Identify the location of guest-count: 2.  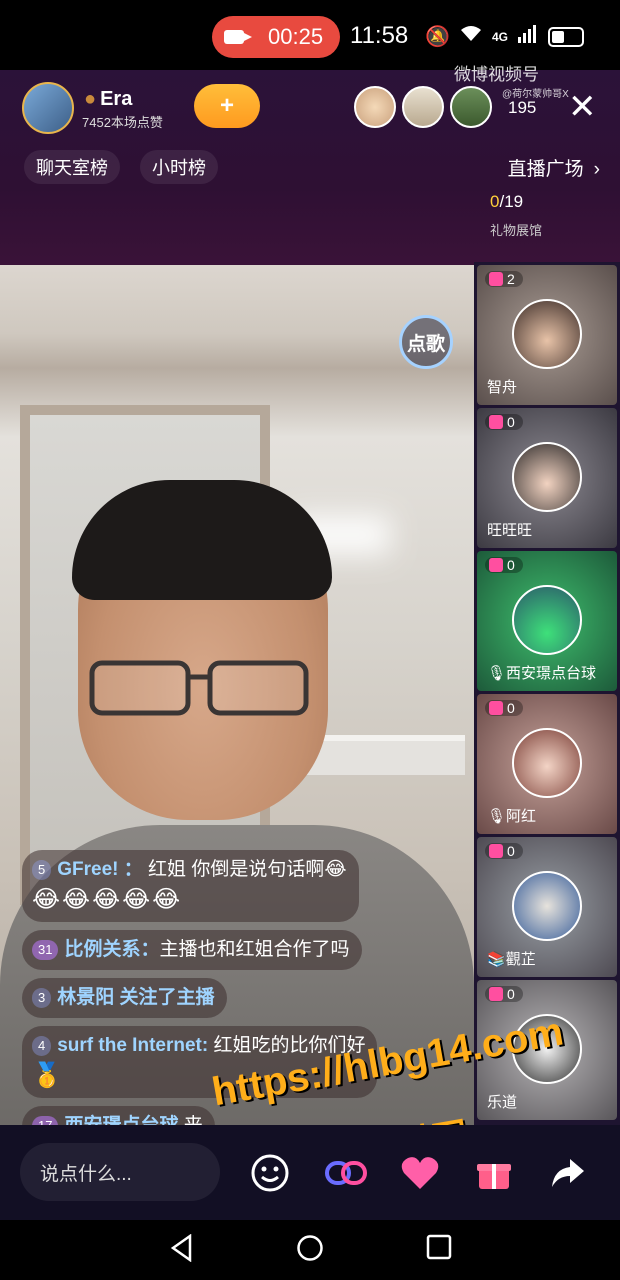
(504, 279).